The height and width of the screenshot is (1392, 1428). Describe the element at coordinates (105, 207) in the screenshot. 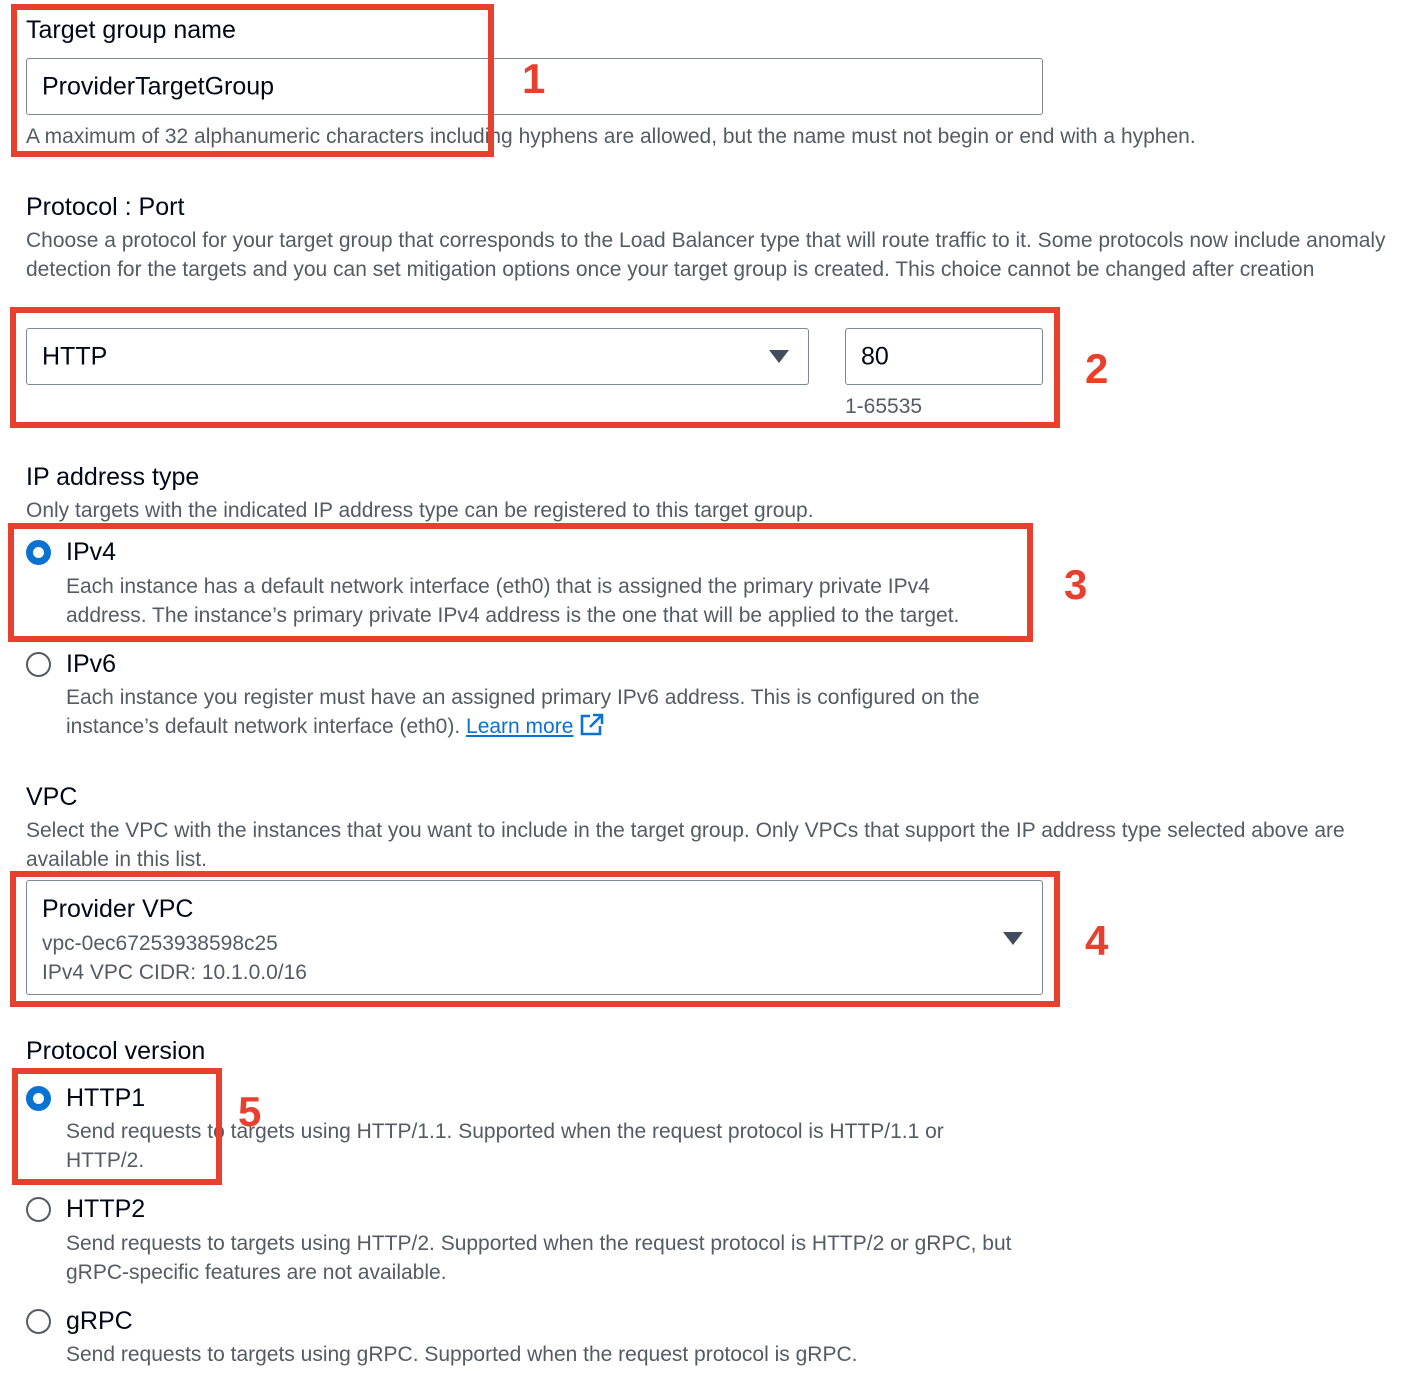

I see `protocol-port-label: Protocol : Port` at that location.